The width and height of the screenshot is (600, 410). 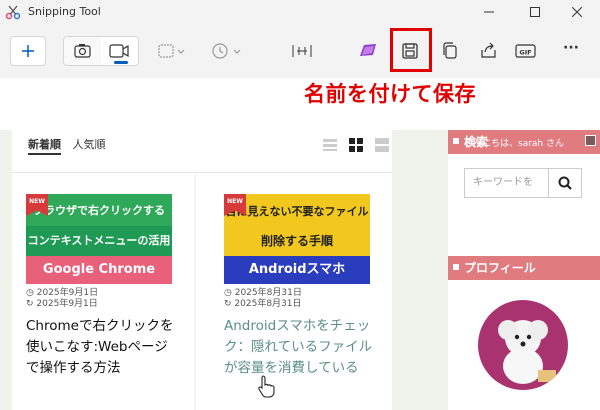 What do you see at coordinates (62, 293) in the screenshot?
I see `published-date: ◷ 2025年9月1日` at bounding box center [62, 293].